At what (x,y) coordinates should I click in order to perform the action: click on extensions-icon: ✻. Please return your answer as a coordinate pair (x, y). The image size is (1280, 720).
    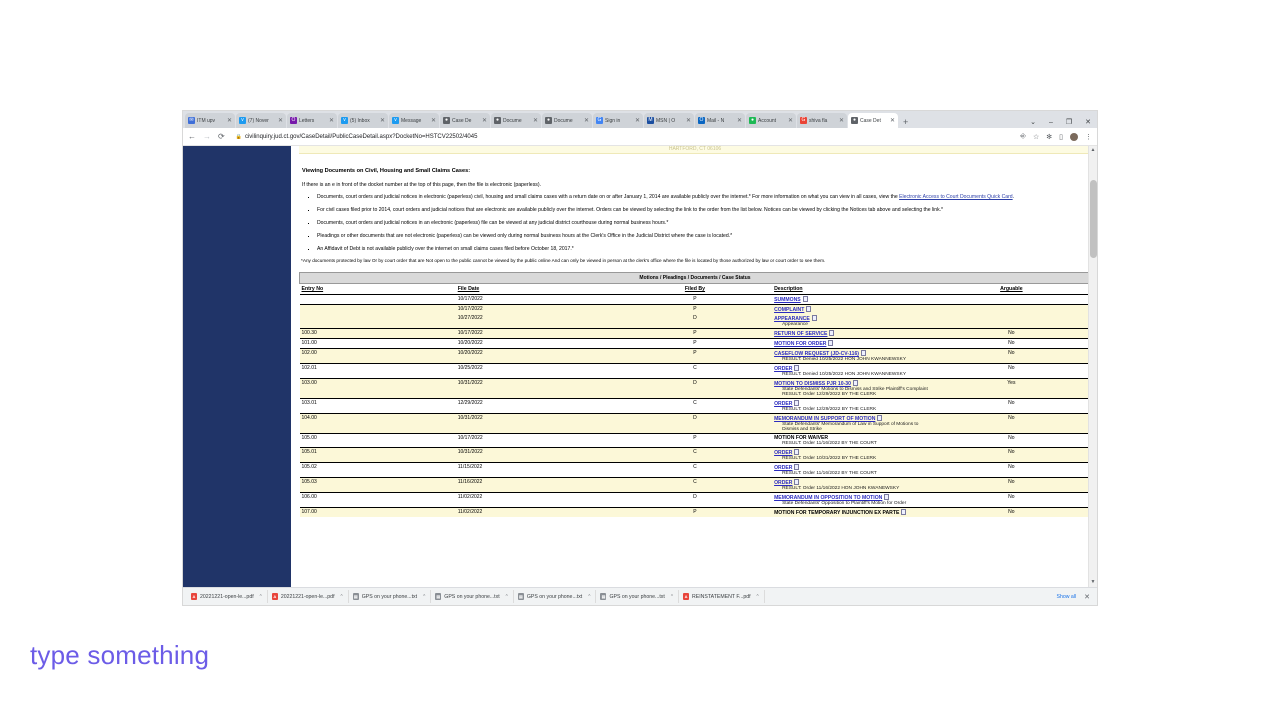
    Looking at the image, I should click on (1049, 137).